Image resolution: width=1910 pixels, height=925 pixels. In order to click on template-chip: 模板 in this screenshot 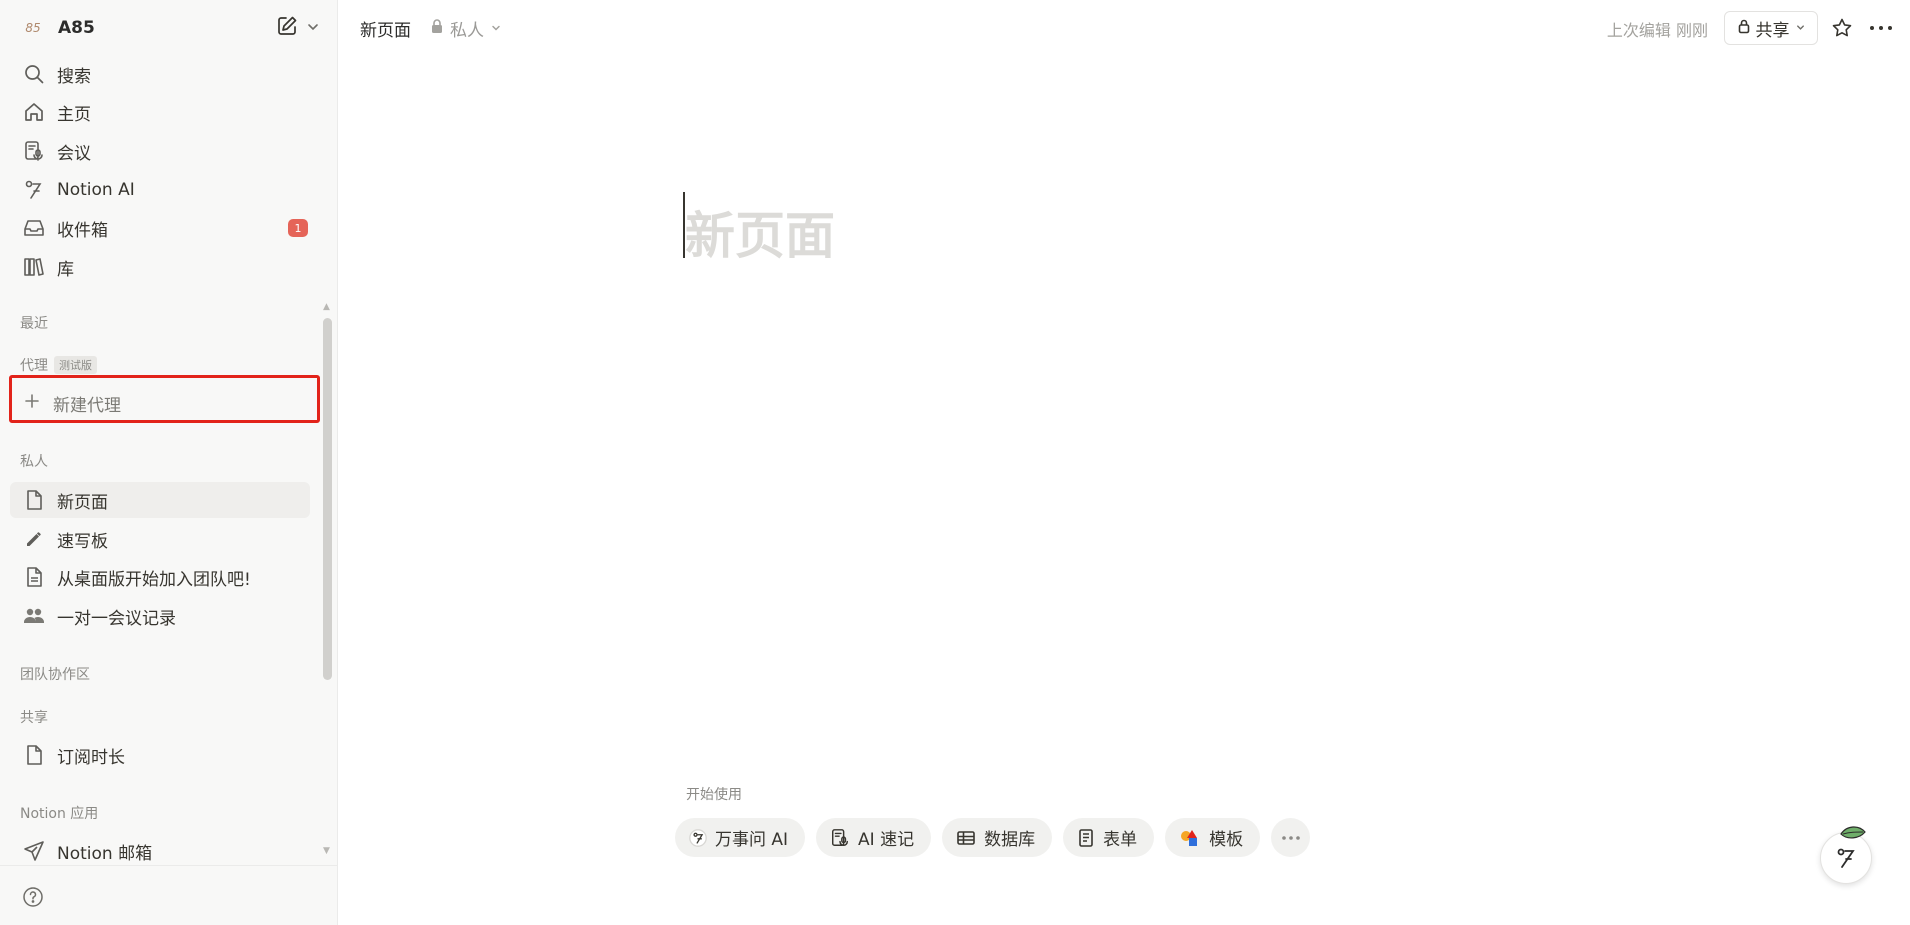, I will do `click(1213, 837)`.